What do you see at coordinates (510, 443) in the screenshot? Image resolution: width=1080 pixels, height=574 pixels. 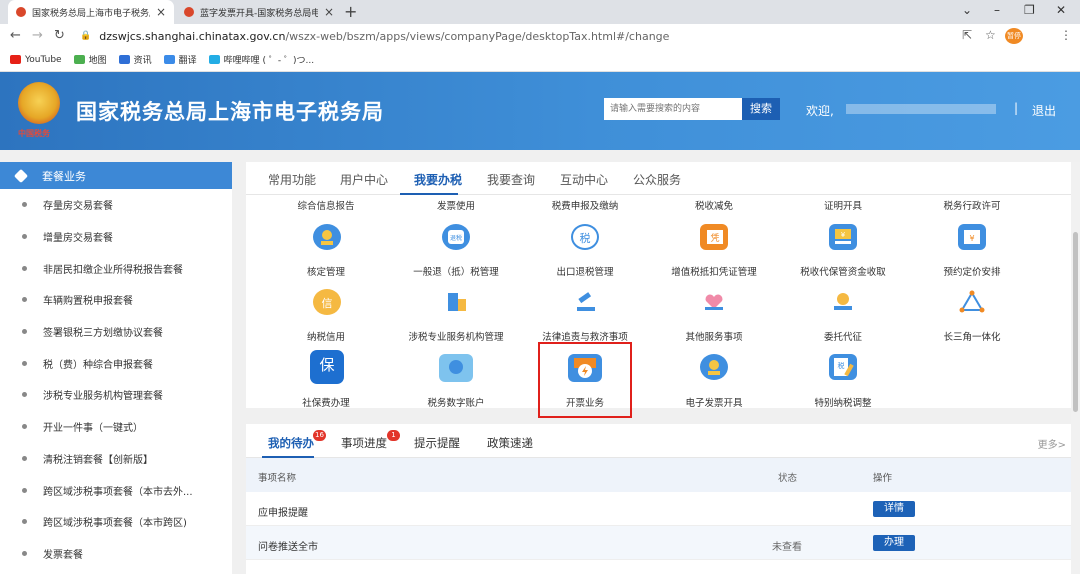 I see `tab-policy: 政策速递` at bounding box center [510, 443].